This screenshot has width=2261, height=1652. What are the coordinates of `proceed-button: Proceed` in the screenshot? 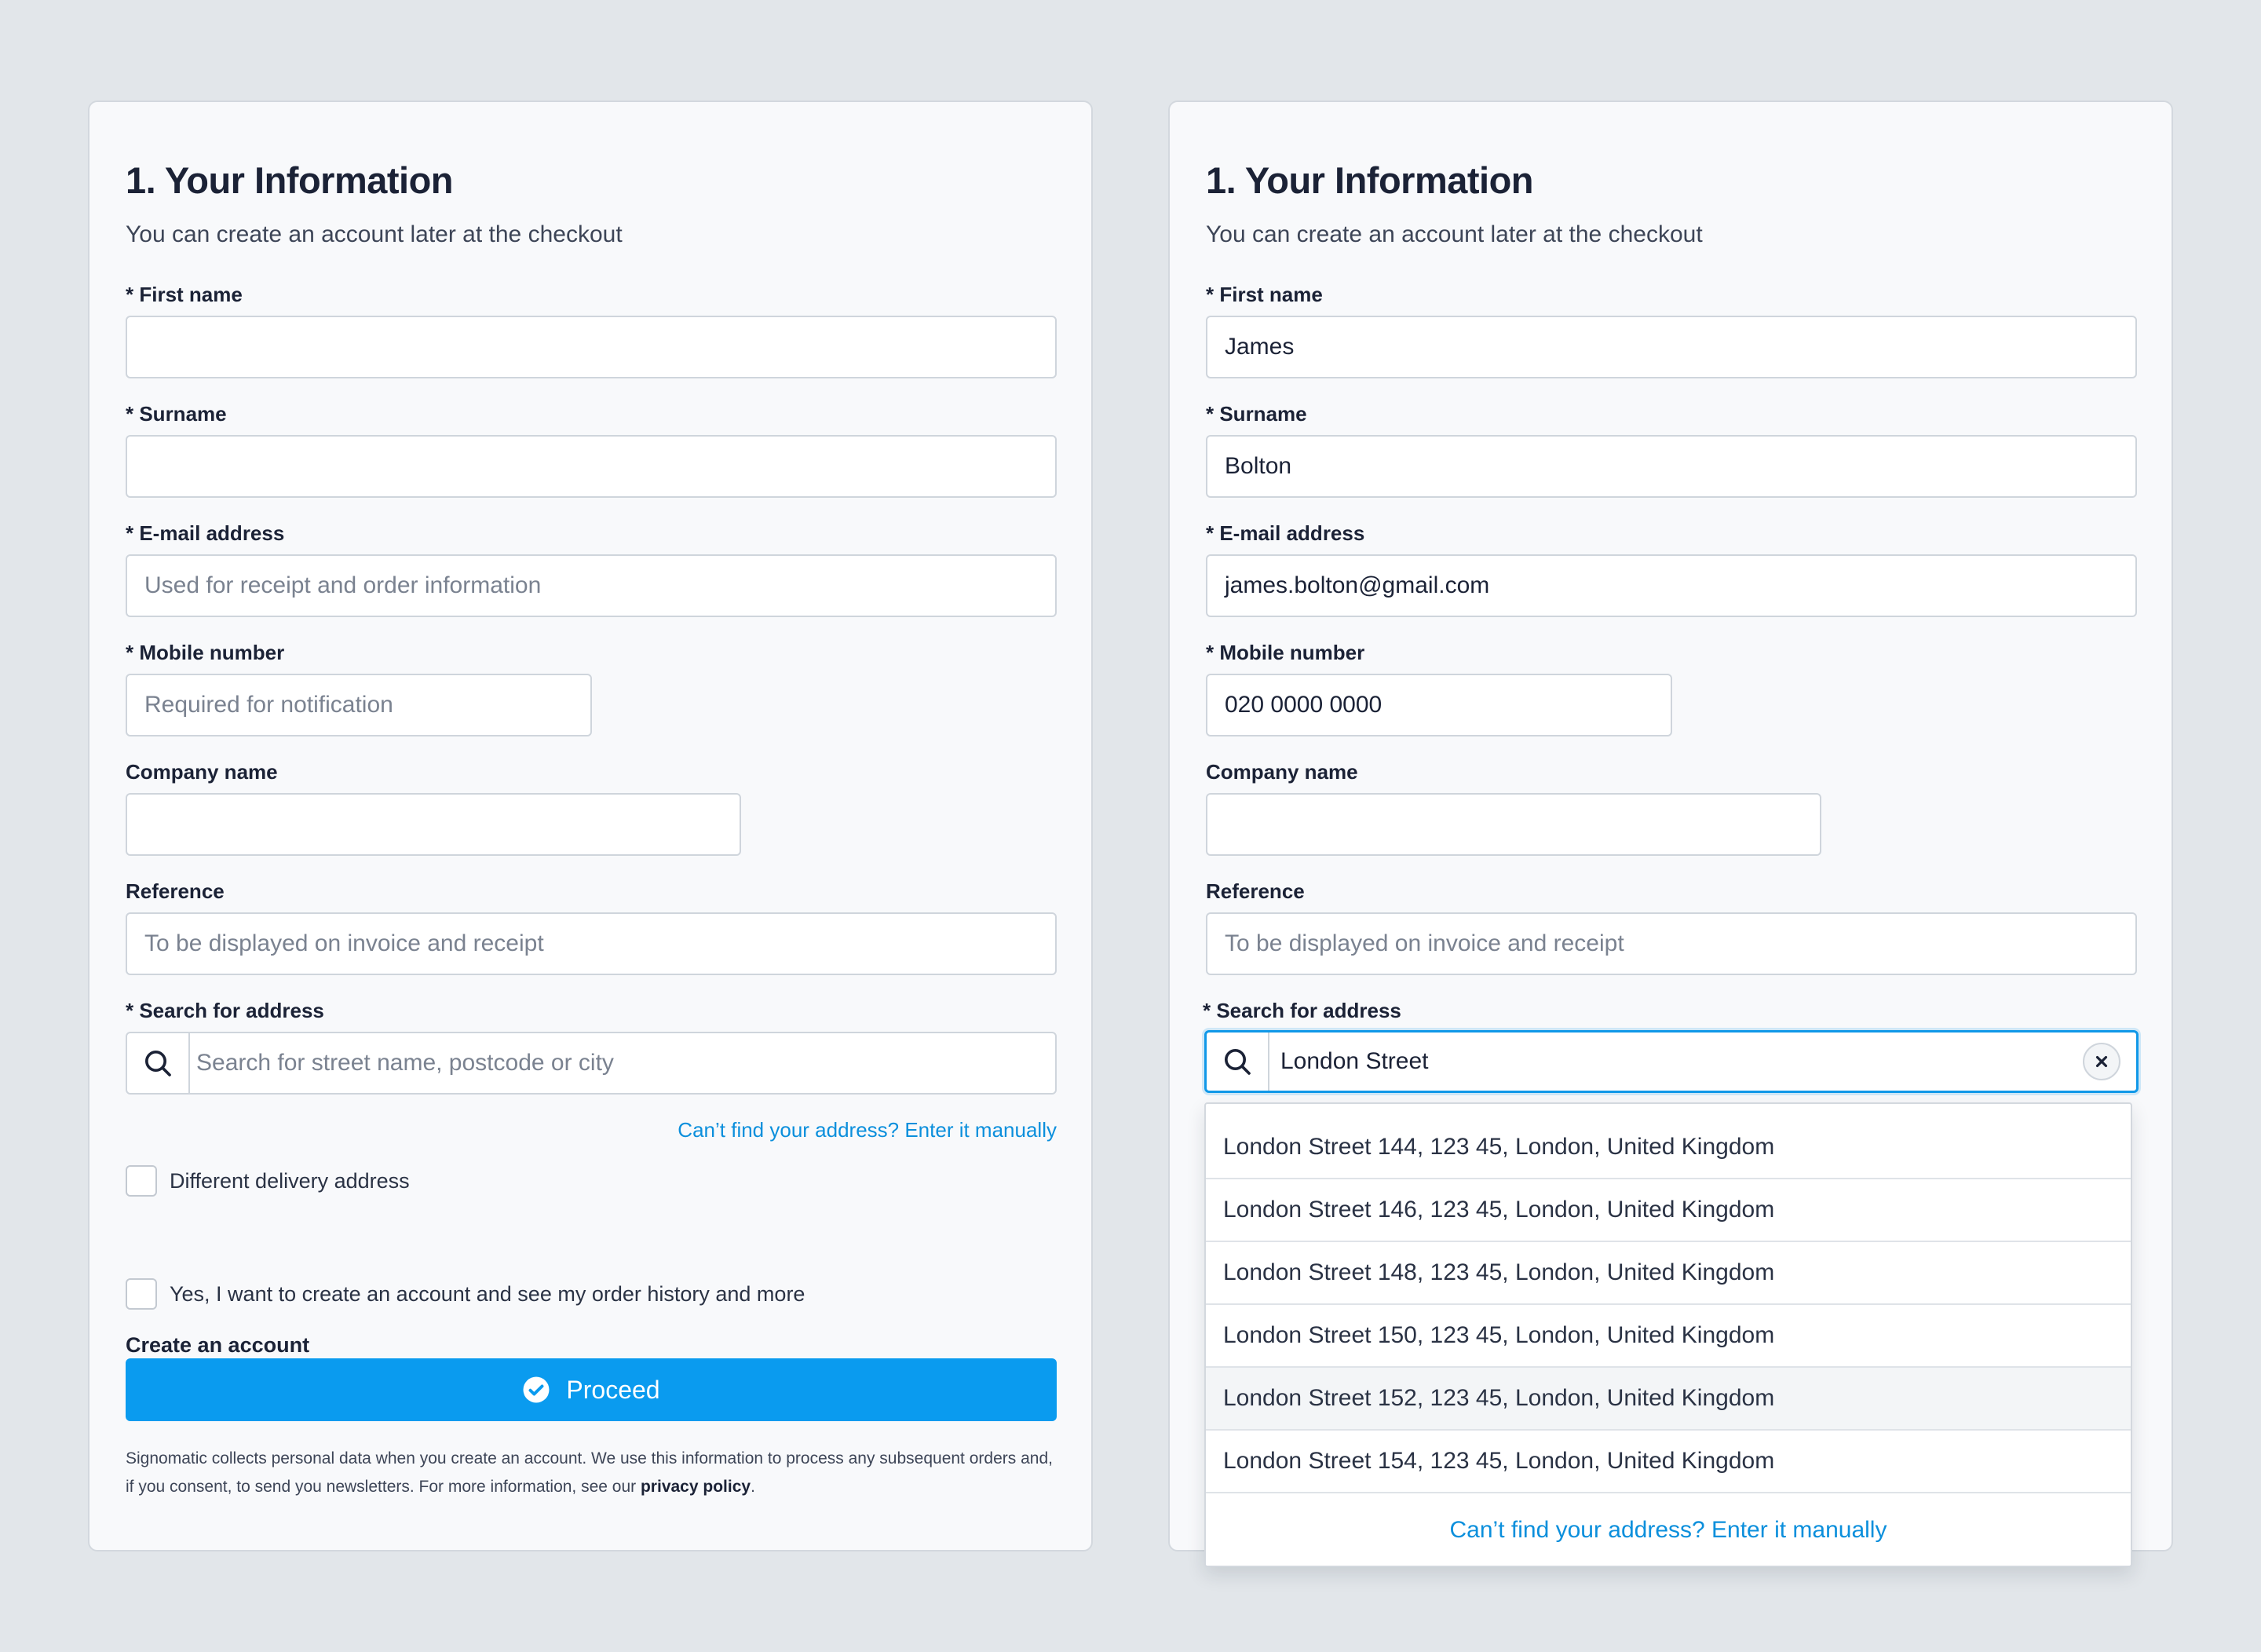 It's located at (591, 1389).